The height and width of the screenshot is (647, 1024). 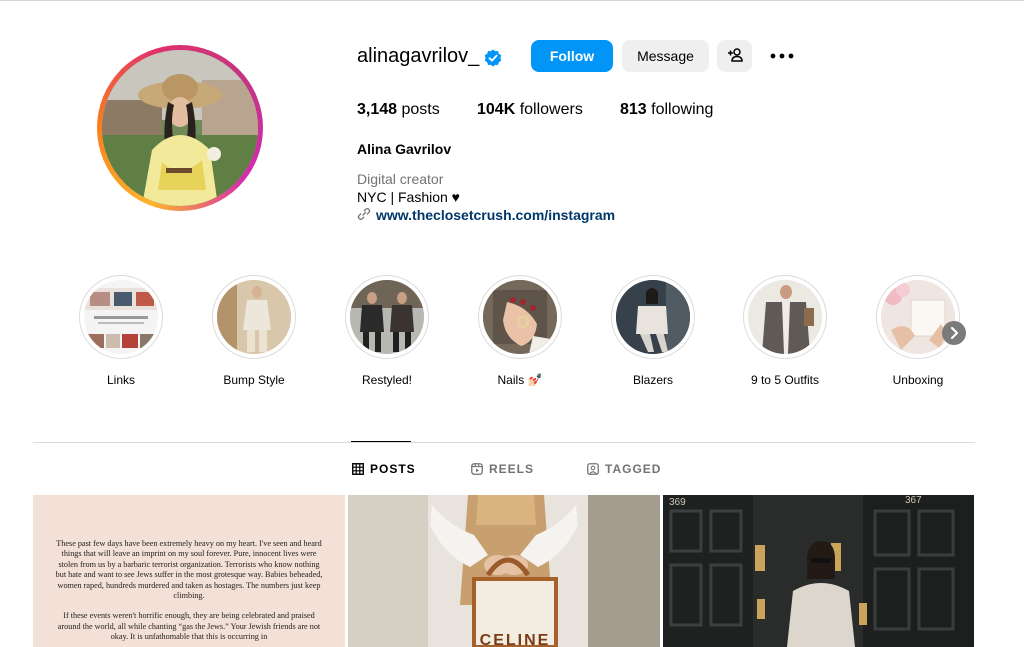 I want to click on profile-external-link: www.theclosetcrush.com/instagram, so click(x=495, y=215).